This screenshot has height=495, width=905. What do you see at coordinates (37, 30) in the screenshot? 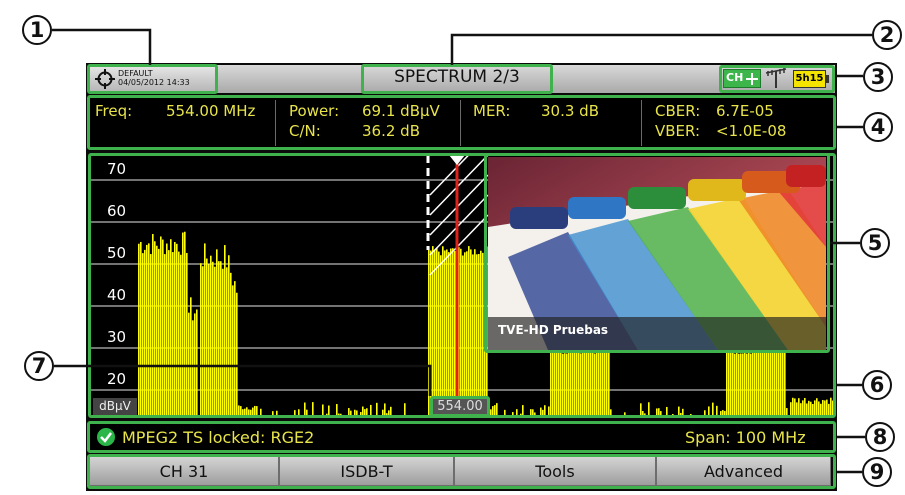
I see `callout-marker: 1` at bounding box center [37, 30].